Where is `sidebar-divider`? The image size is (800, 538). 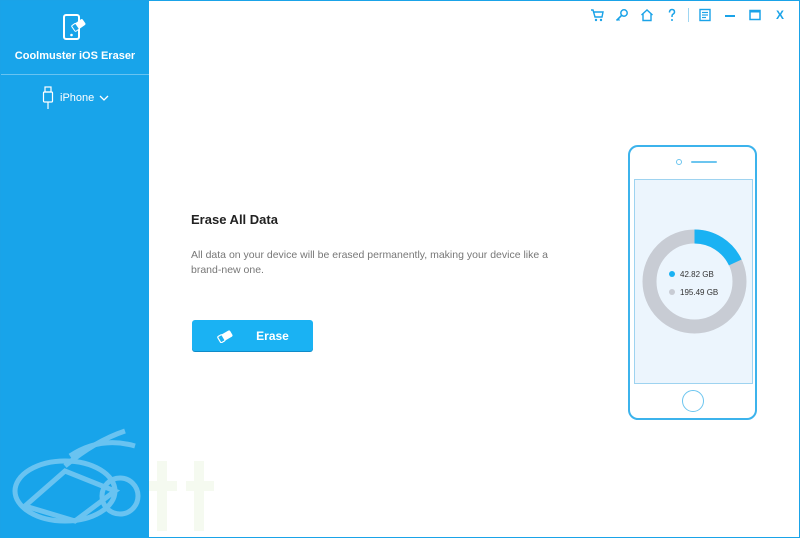
sidebar-divider is located at coordinates (75, 74).